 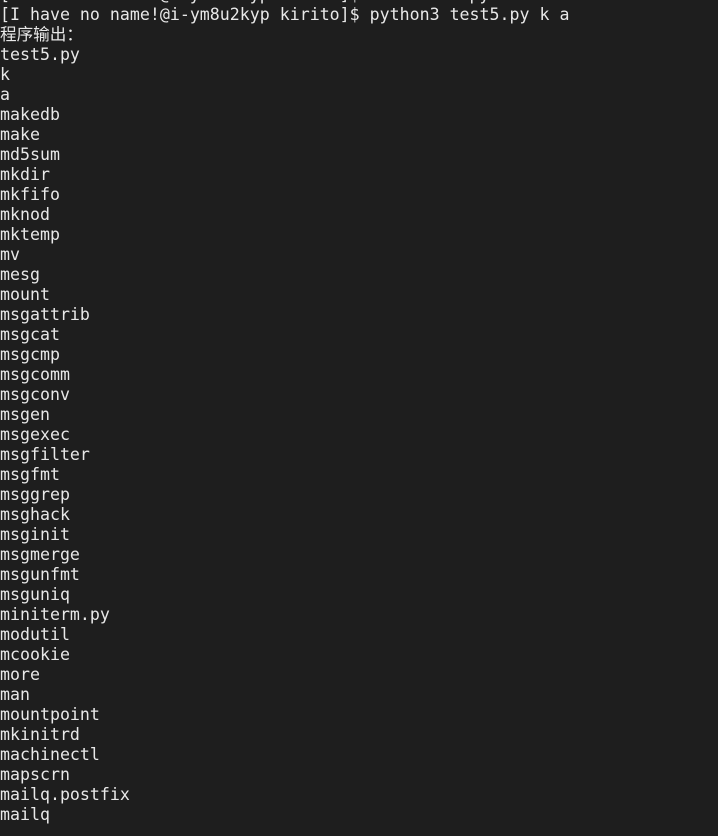 I want to click on output-line: machinectl, so click(x=50, y=754).